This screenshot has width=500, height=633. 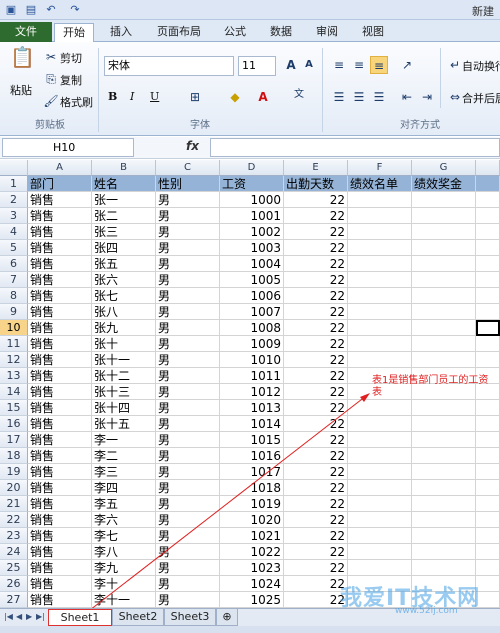 What do you see at coordinates (21, 90) in the screenshot?
I see `paste-button: 粘贴` at bounding box center [21, 90].